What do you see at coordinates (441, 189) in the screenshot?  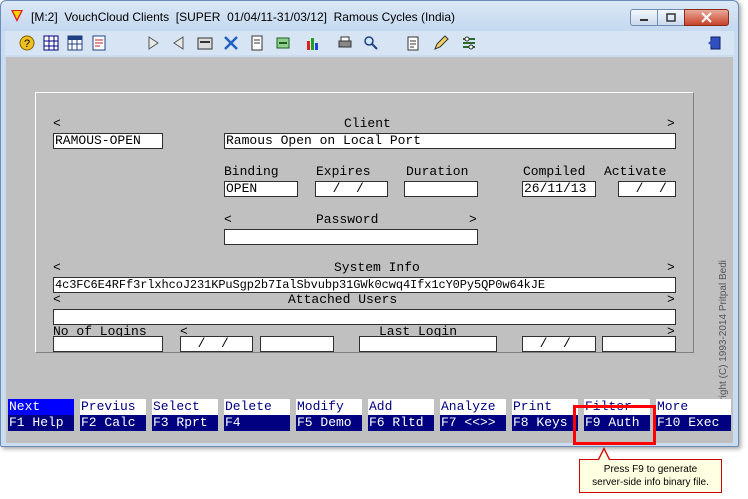 I see `duration-field` at bounding box center [441, 189].